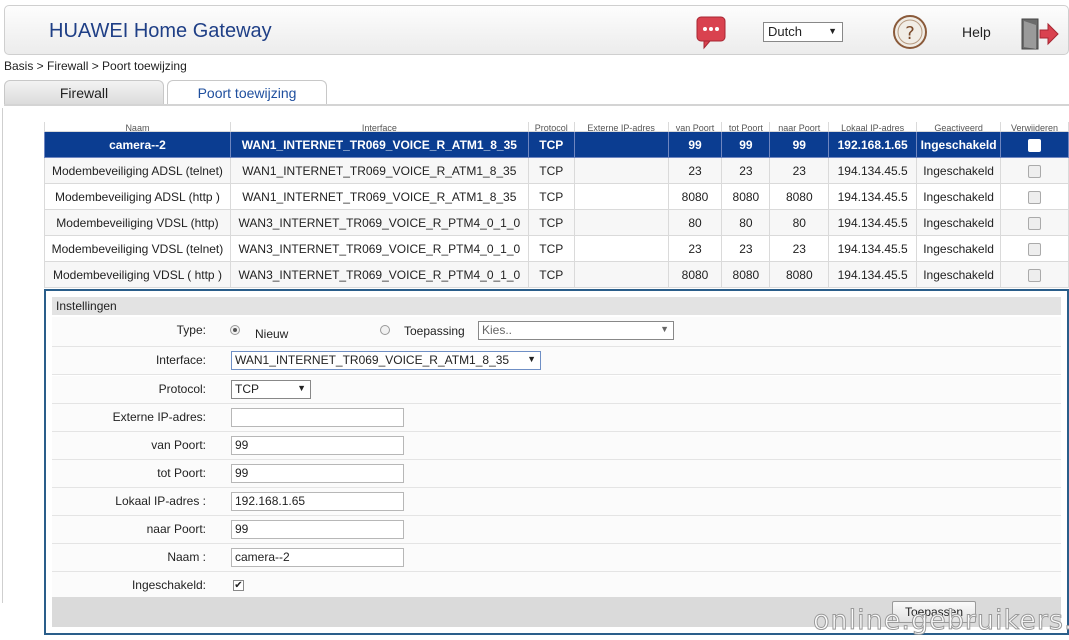 This screenshot has height=640, width=1069. What do you see at coordinates (556, 446) in the screenshot?
I see `van-poort-row: van Poort: 99` at bounding box center [556, 446].